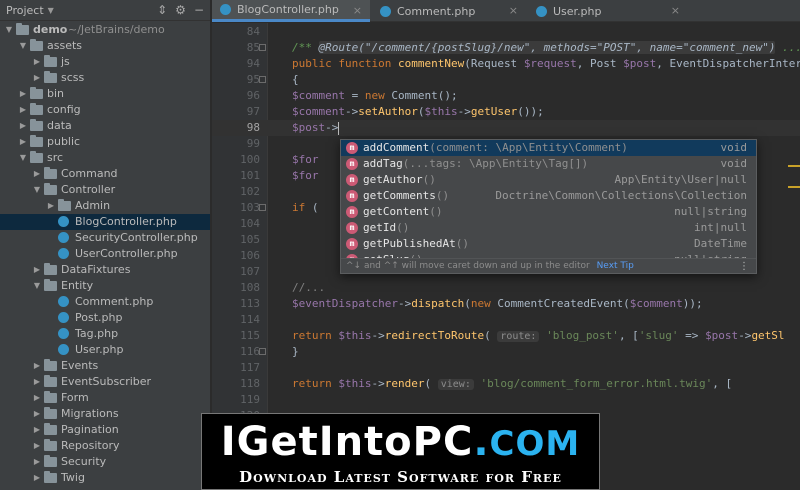 The height and width of the screenshot is (490, 800). Describe the element at coordinates (744, 266) in the screenshot. I see `more-options-icon: ⋮` at that location.